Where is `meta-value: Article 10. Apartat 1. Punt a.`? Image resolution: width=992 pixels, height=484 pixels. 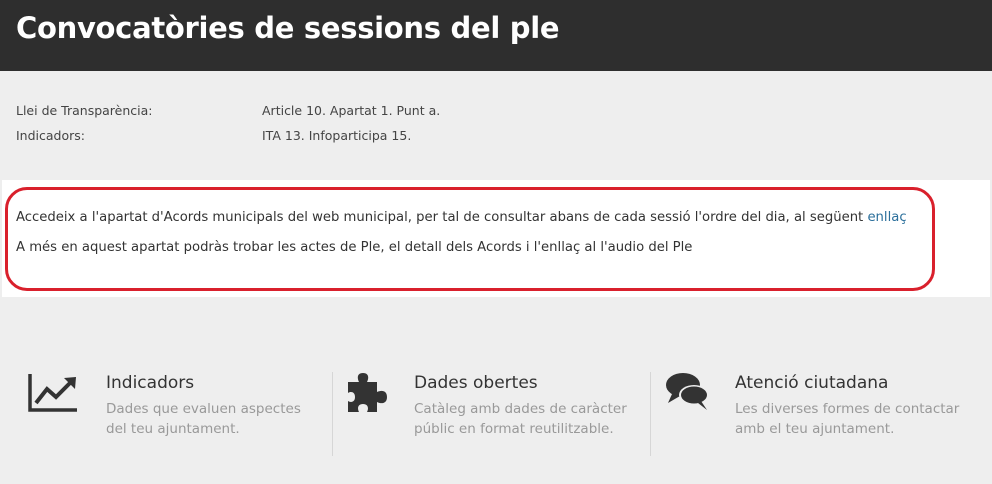
meta-value: Article 10. Apartat 1. Punt a. is located at coordinates (351, 110).